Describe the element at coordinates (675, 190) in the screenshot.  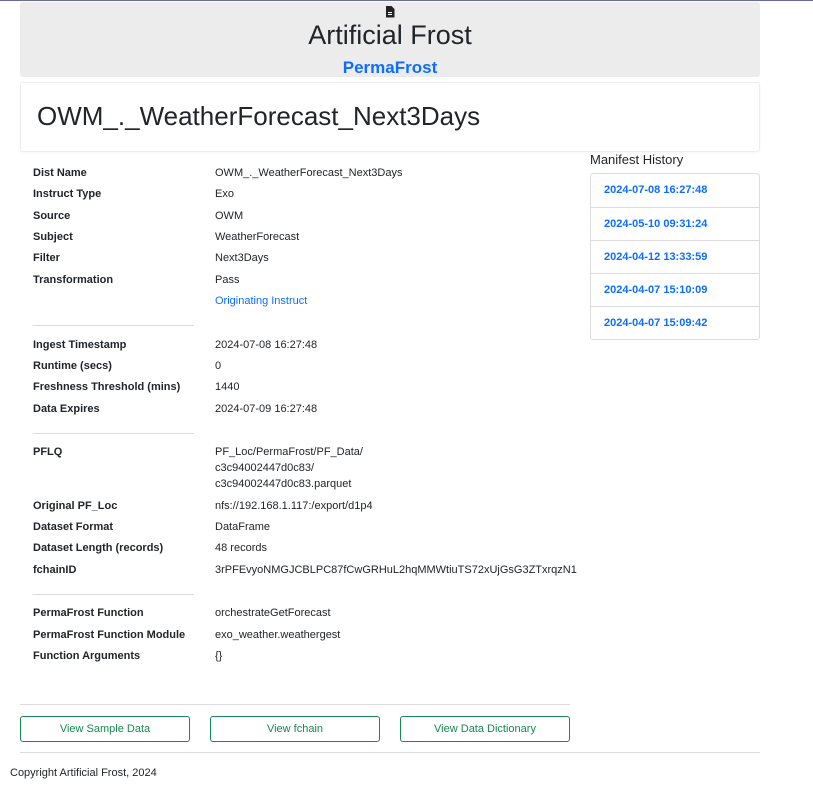
I see `manifest-history-item: 2024-07-08 16:27:48` at that location.